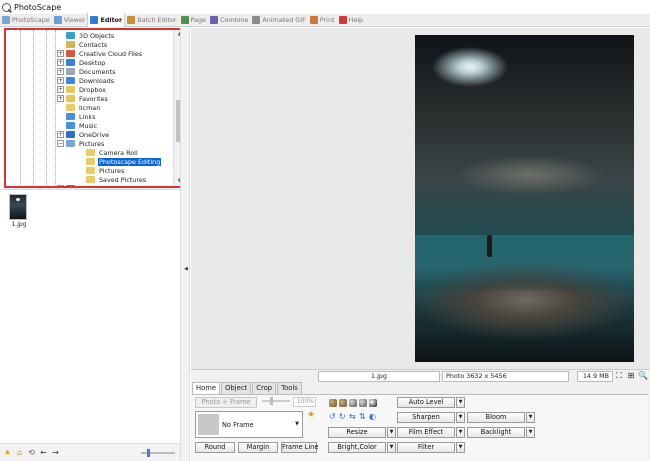 The image size is (650, 461). Describe the element at coordinates (619, 376) in the screenshot. I see `fit-window-icon: ⛶` at that location.